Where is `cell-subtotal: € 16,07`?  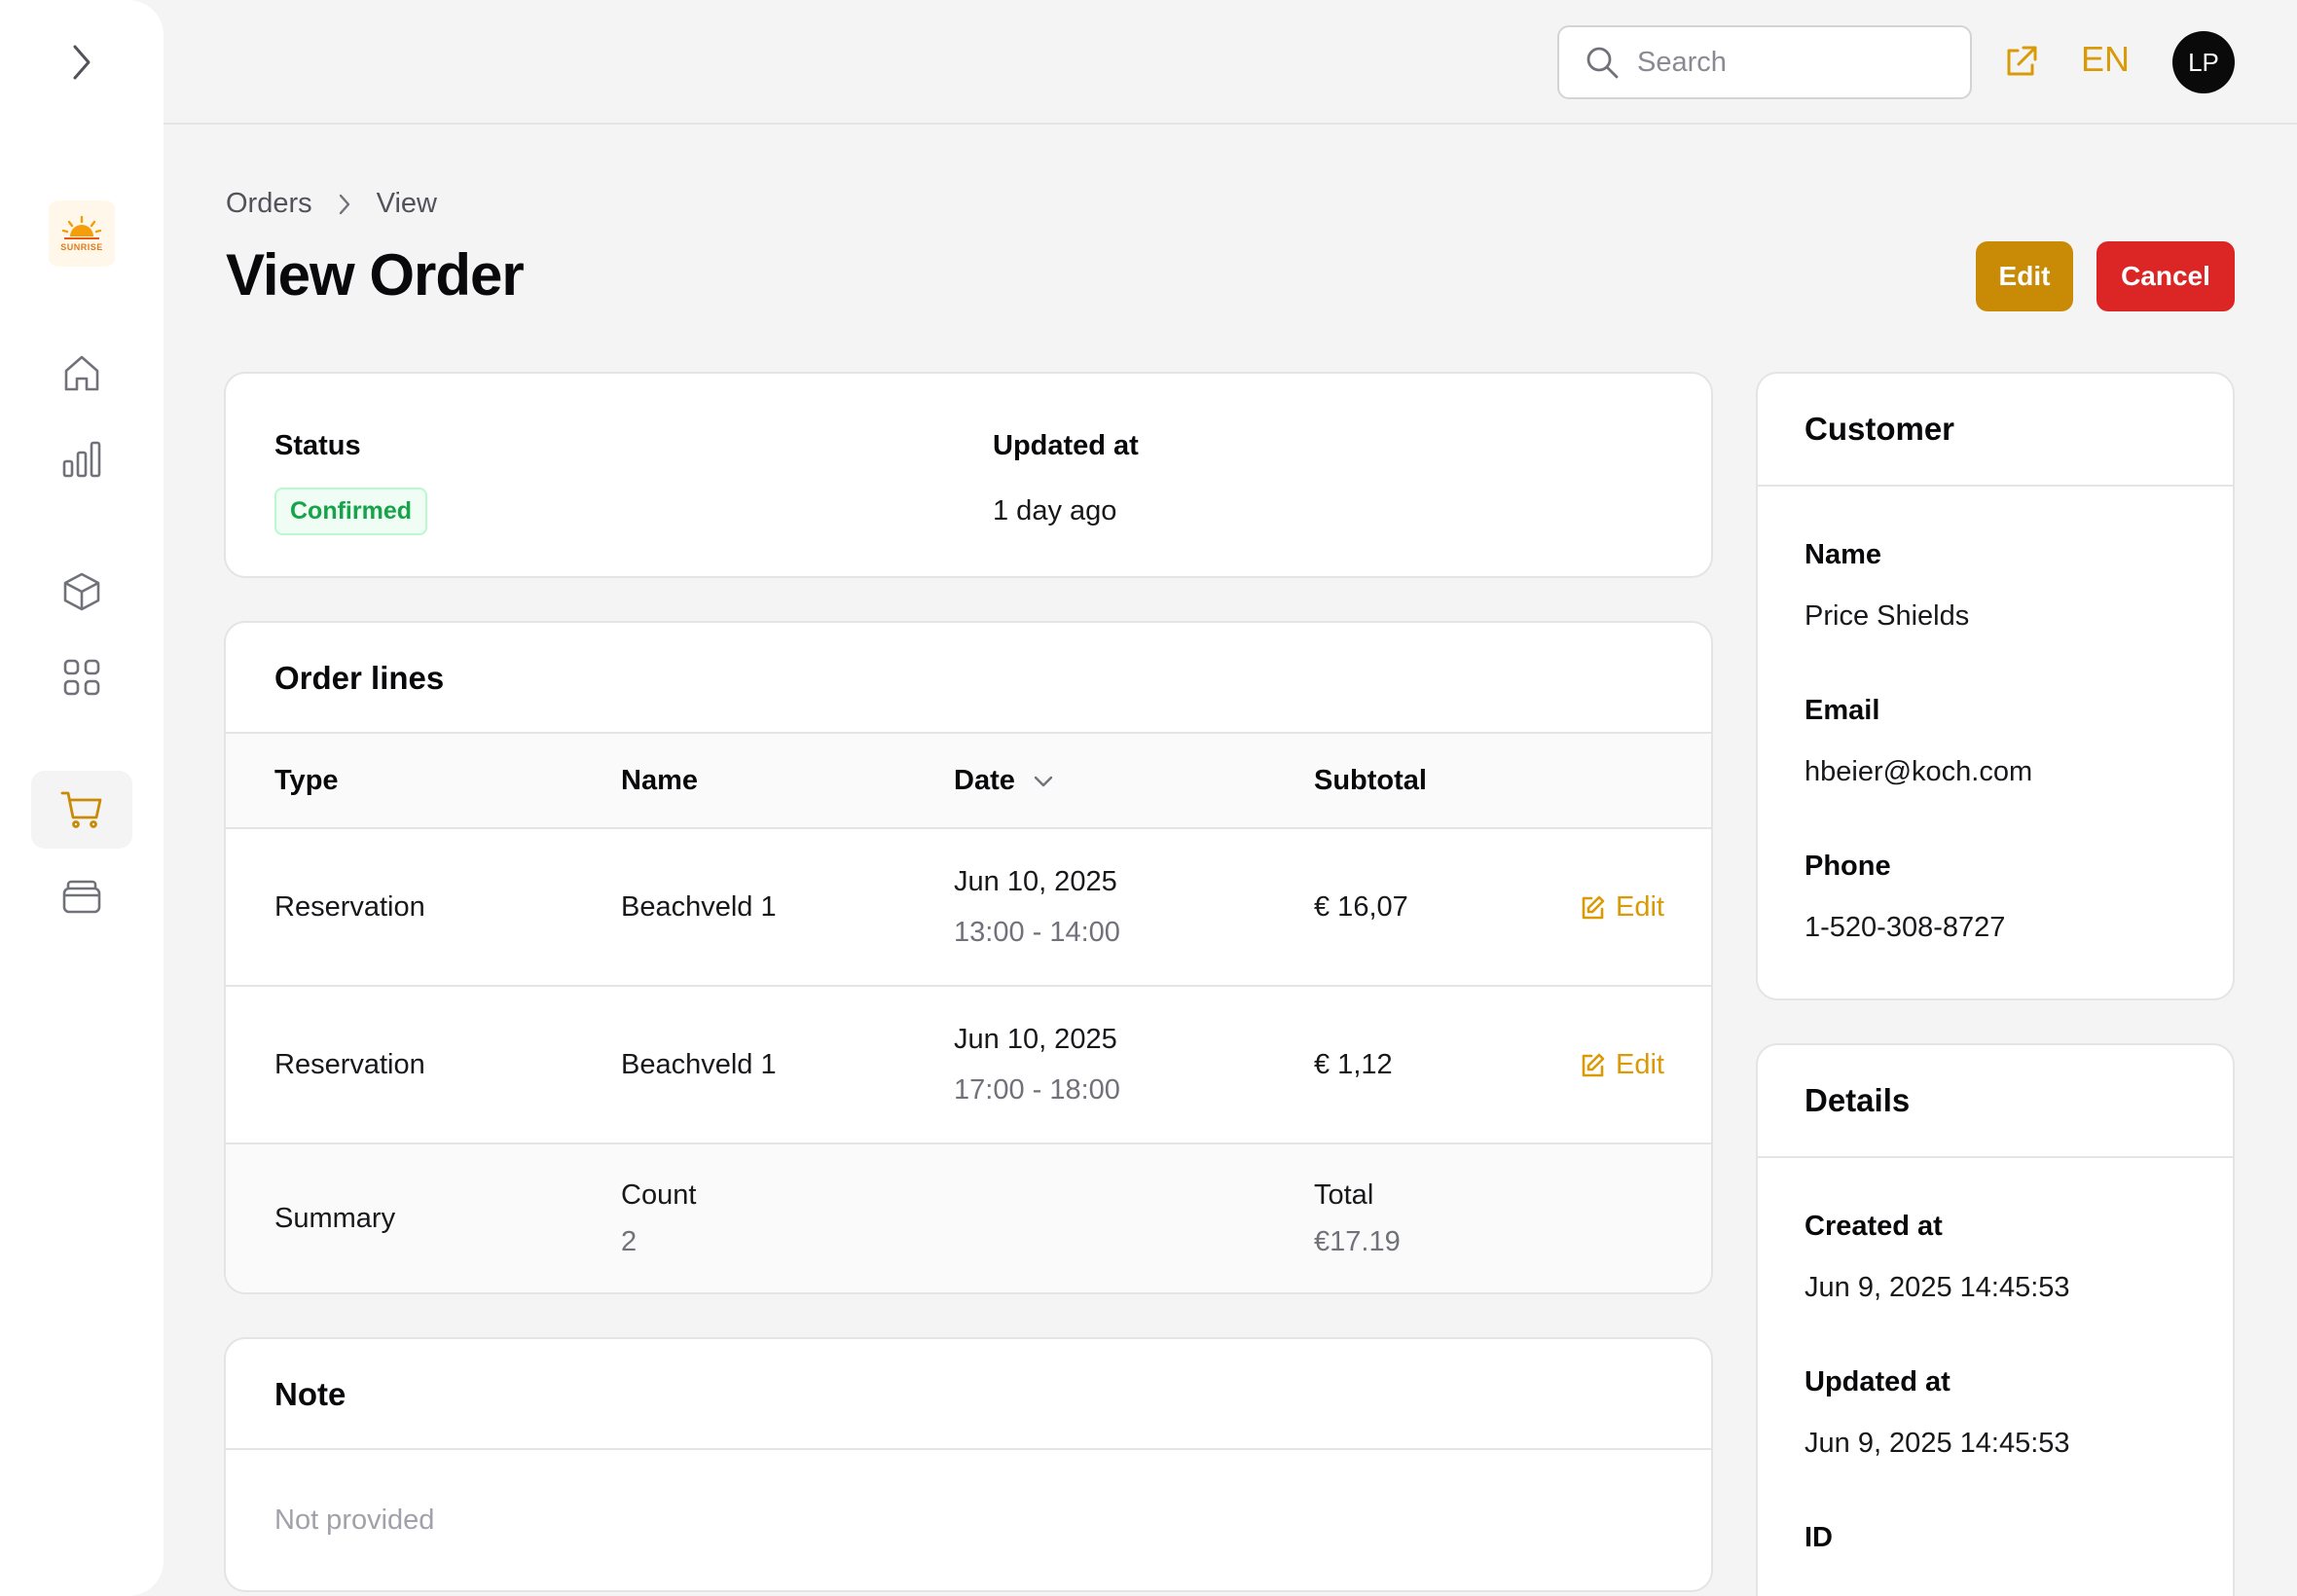
cell-subtotal: € 16,07 is located at coordinates (1361, 907).